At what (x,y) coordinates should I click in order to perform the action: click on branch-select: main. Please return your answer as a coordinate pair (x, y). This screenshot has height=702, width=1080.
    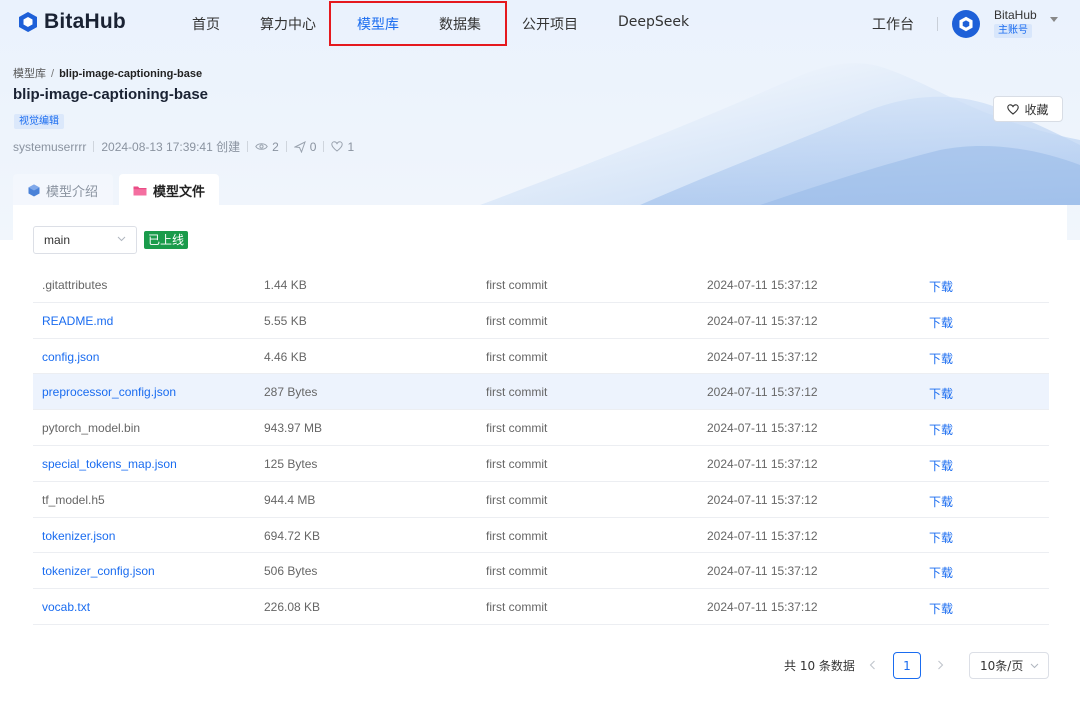
    Looking at the image, I should click on (85, 240).